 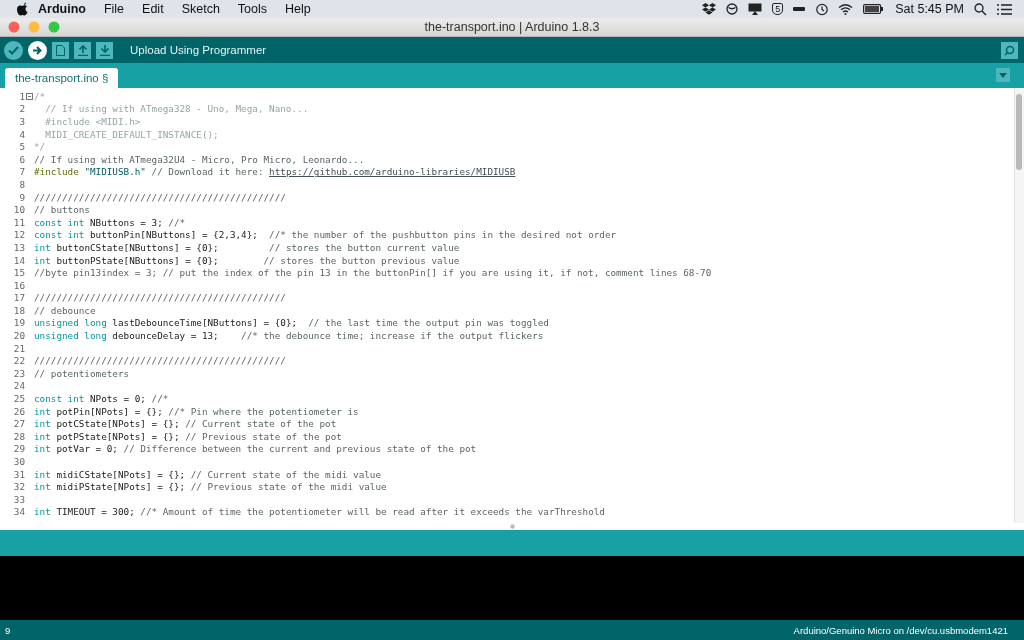 I want to click on shield-badge: 5, so click(x=778, y=9).